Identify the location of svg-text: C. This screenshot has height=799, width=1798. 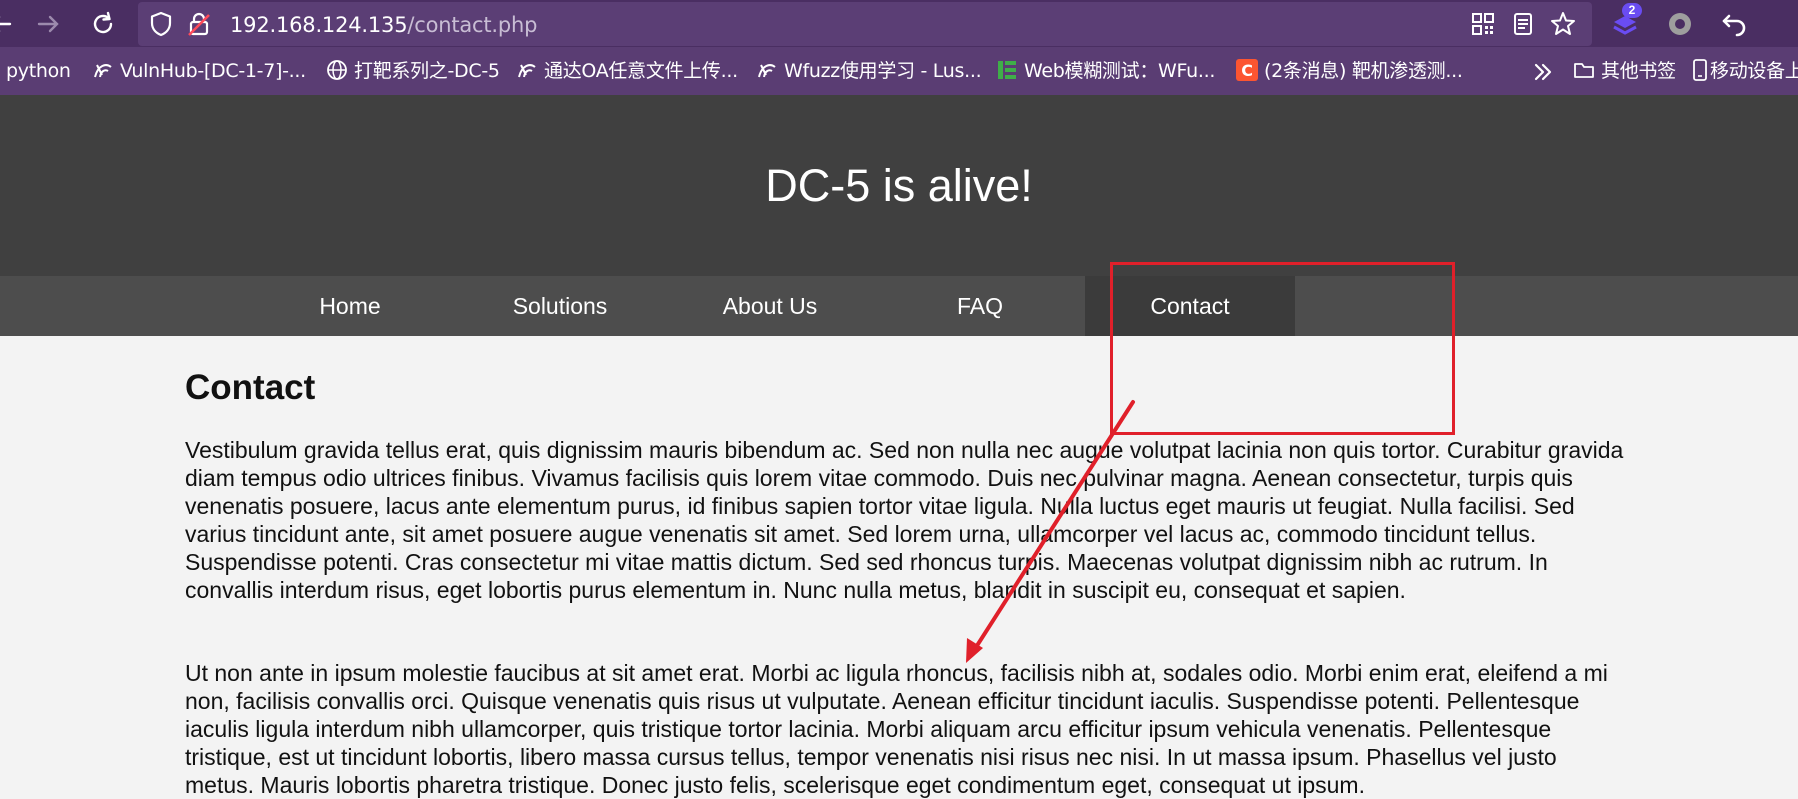
(1246, 70).